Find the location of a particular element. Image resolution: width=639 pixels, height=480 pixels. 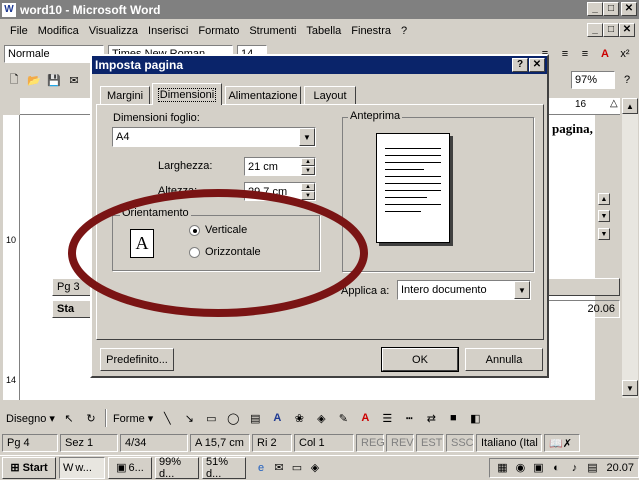

font-color-drawing-icon: A is located at coordinates (365, 418).